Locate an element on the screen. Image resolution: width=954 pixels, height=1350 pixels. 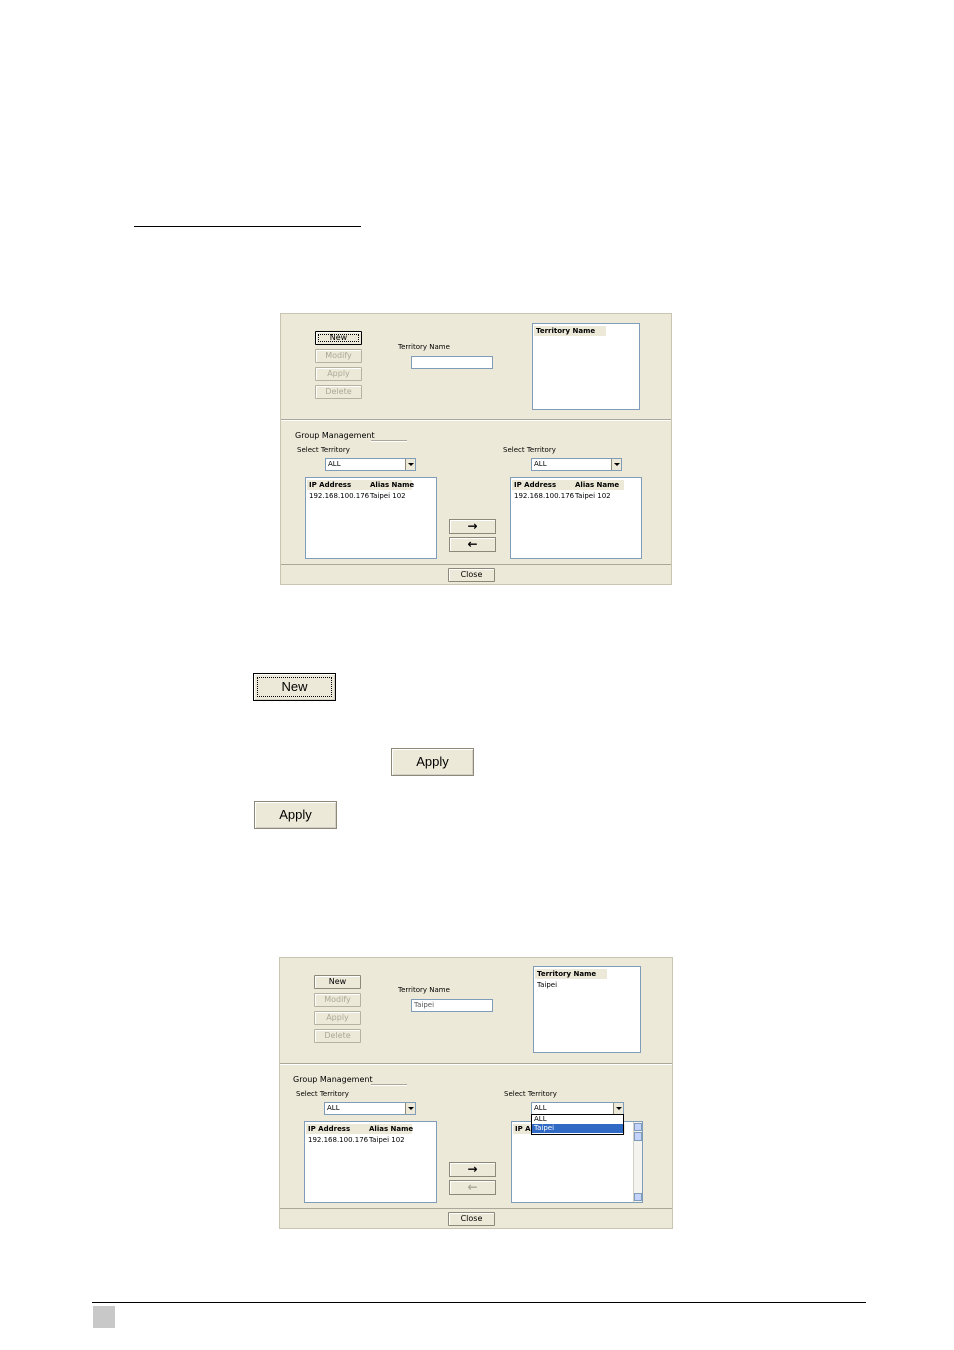
territory-name-input: Taipei is located at coordinates (452, 1005).